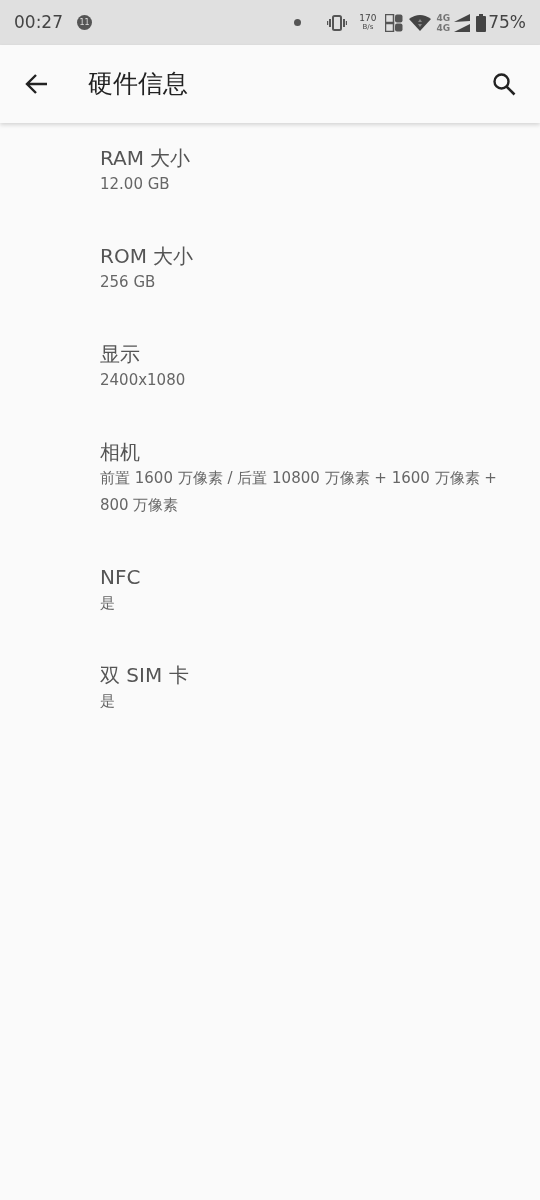  Describe the element at coordinates (504, 84) in the screenshot. I see `search-icon` at that location.